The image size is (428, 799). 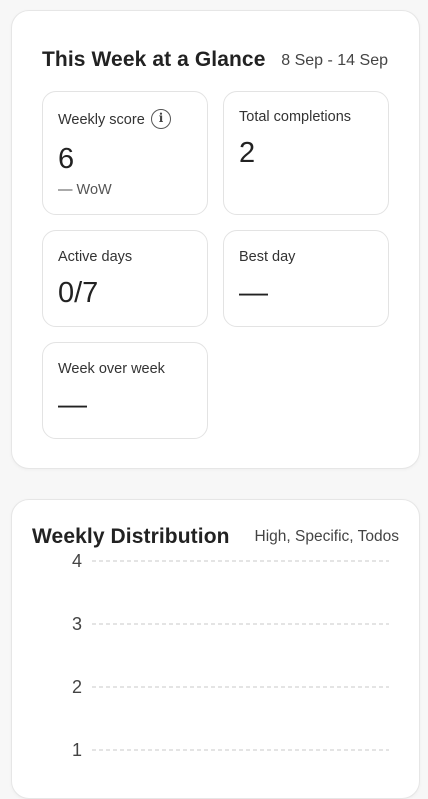 I want to click on y-tick-label: 3, so click(x=77, y=624).